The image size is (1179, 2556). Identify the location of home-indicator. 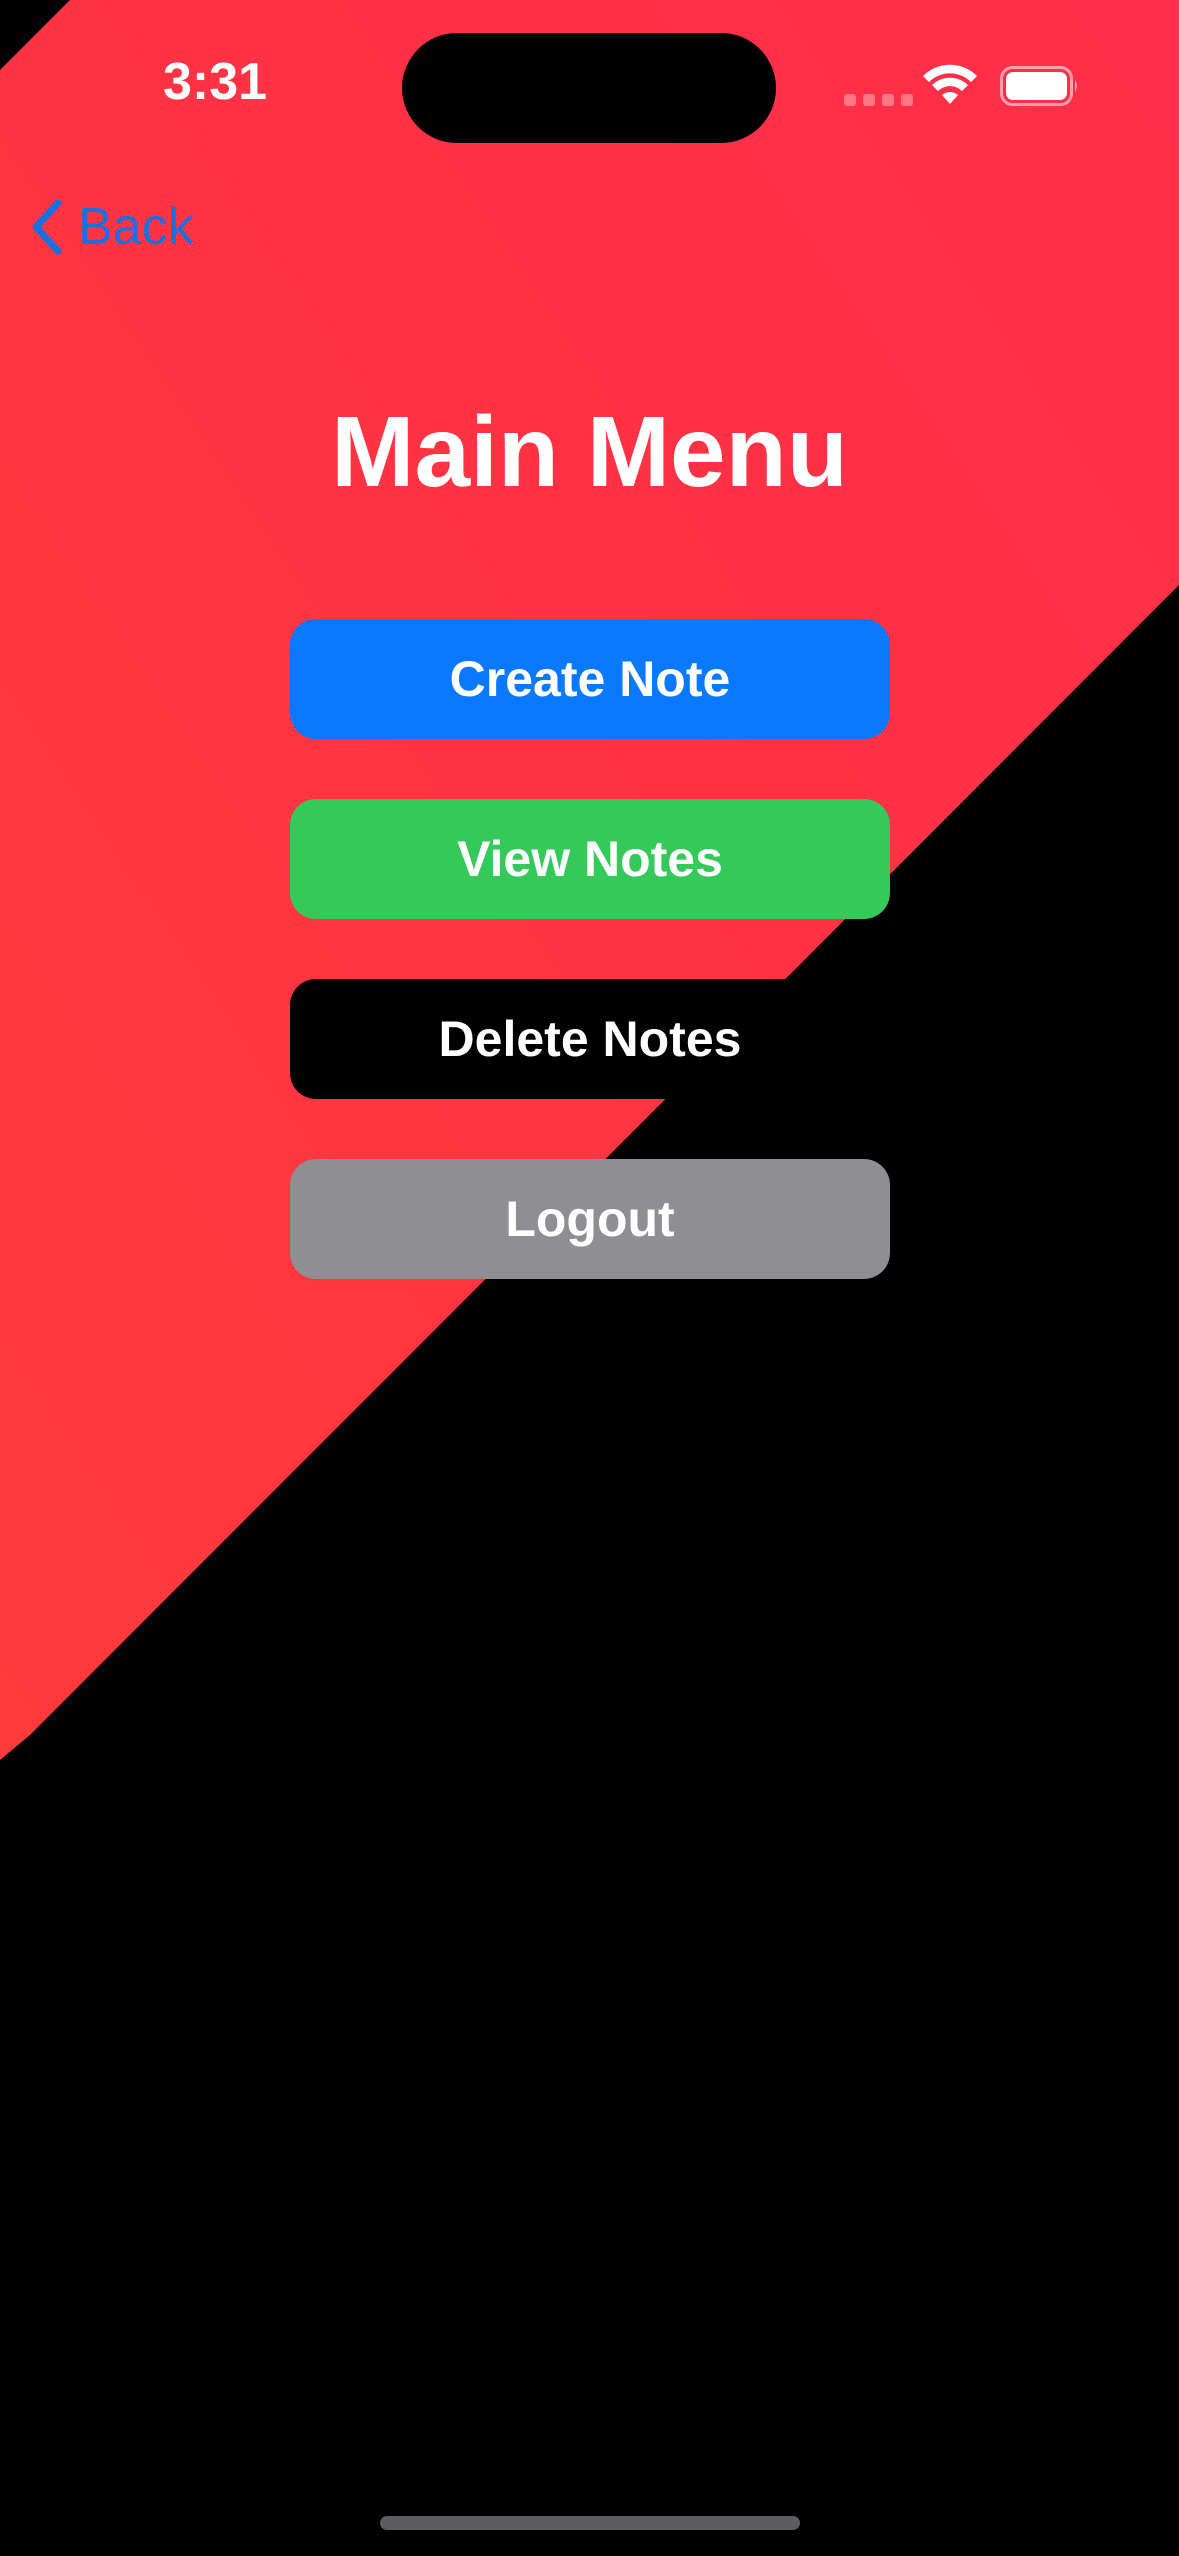
(590, 2523).